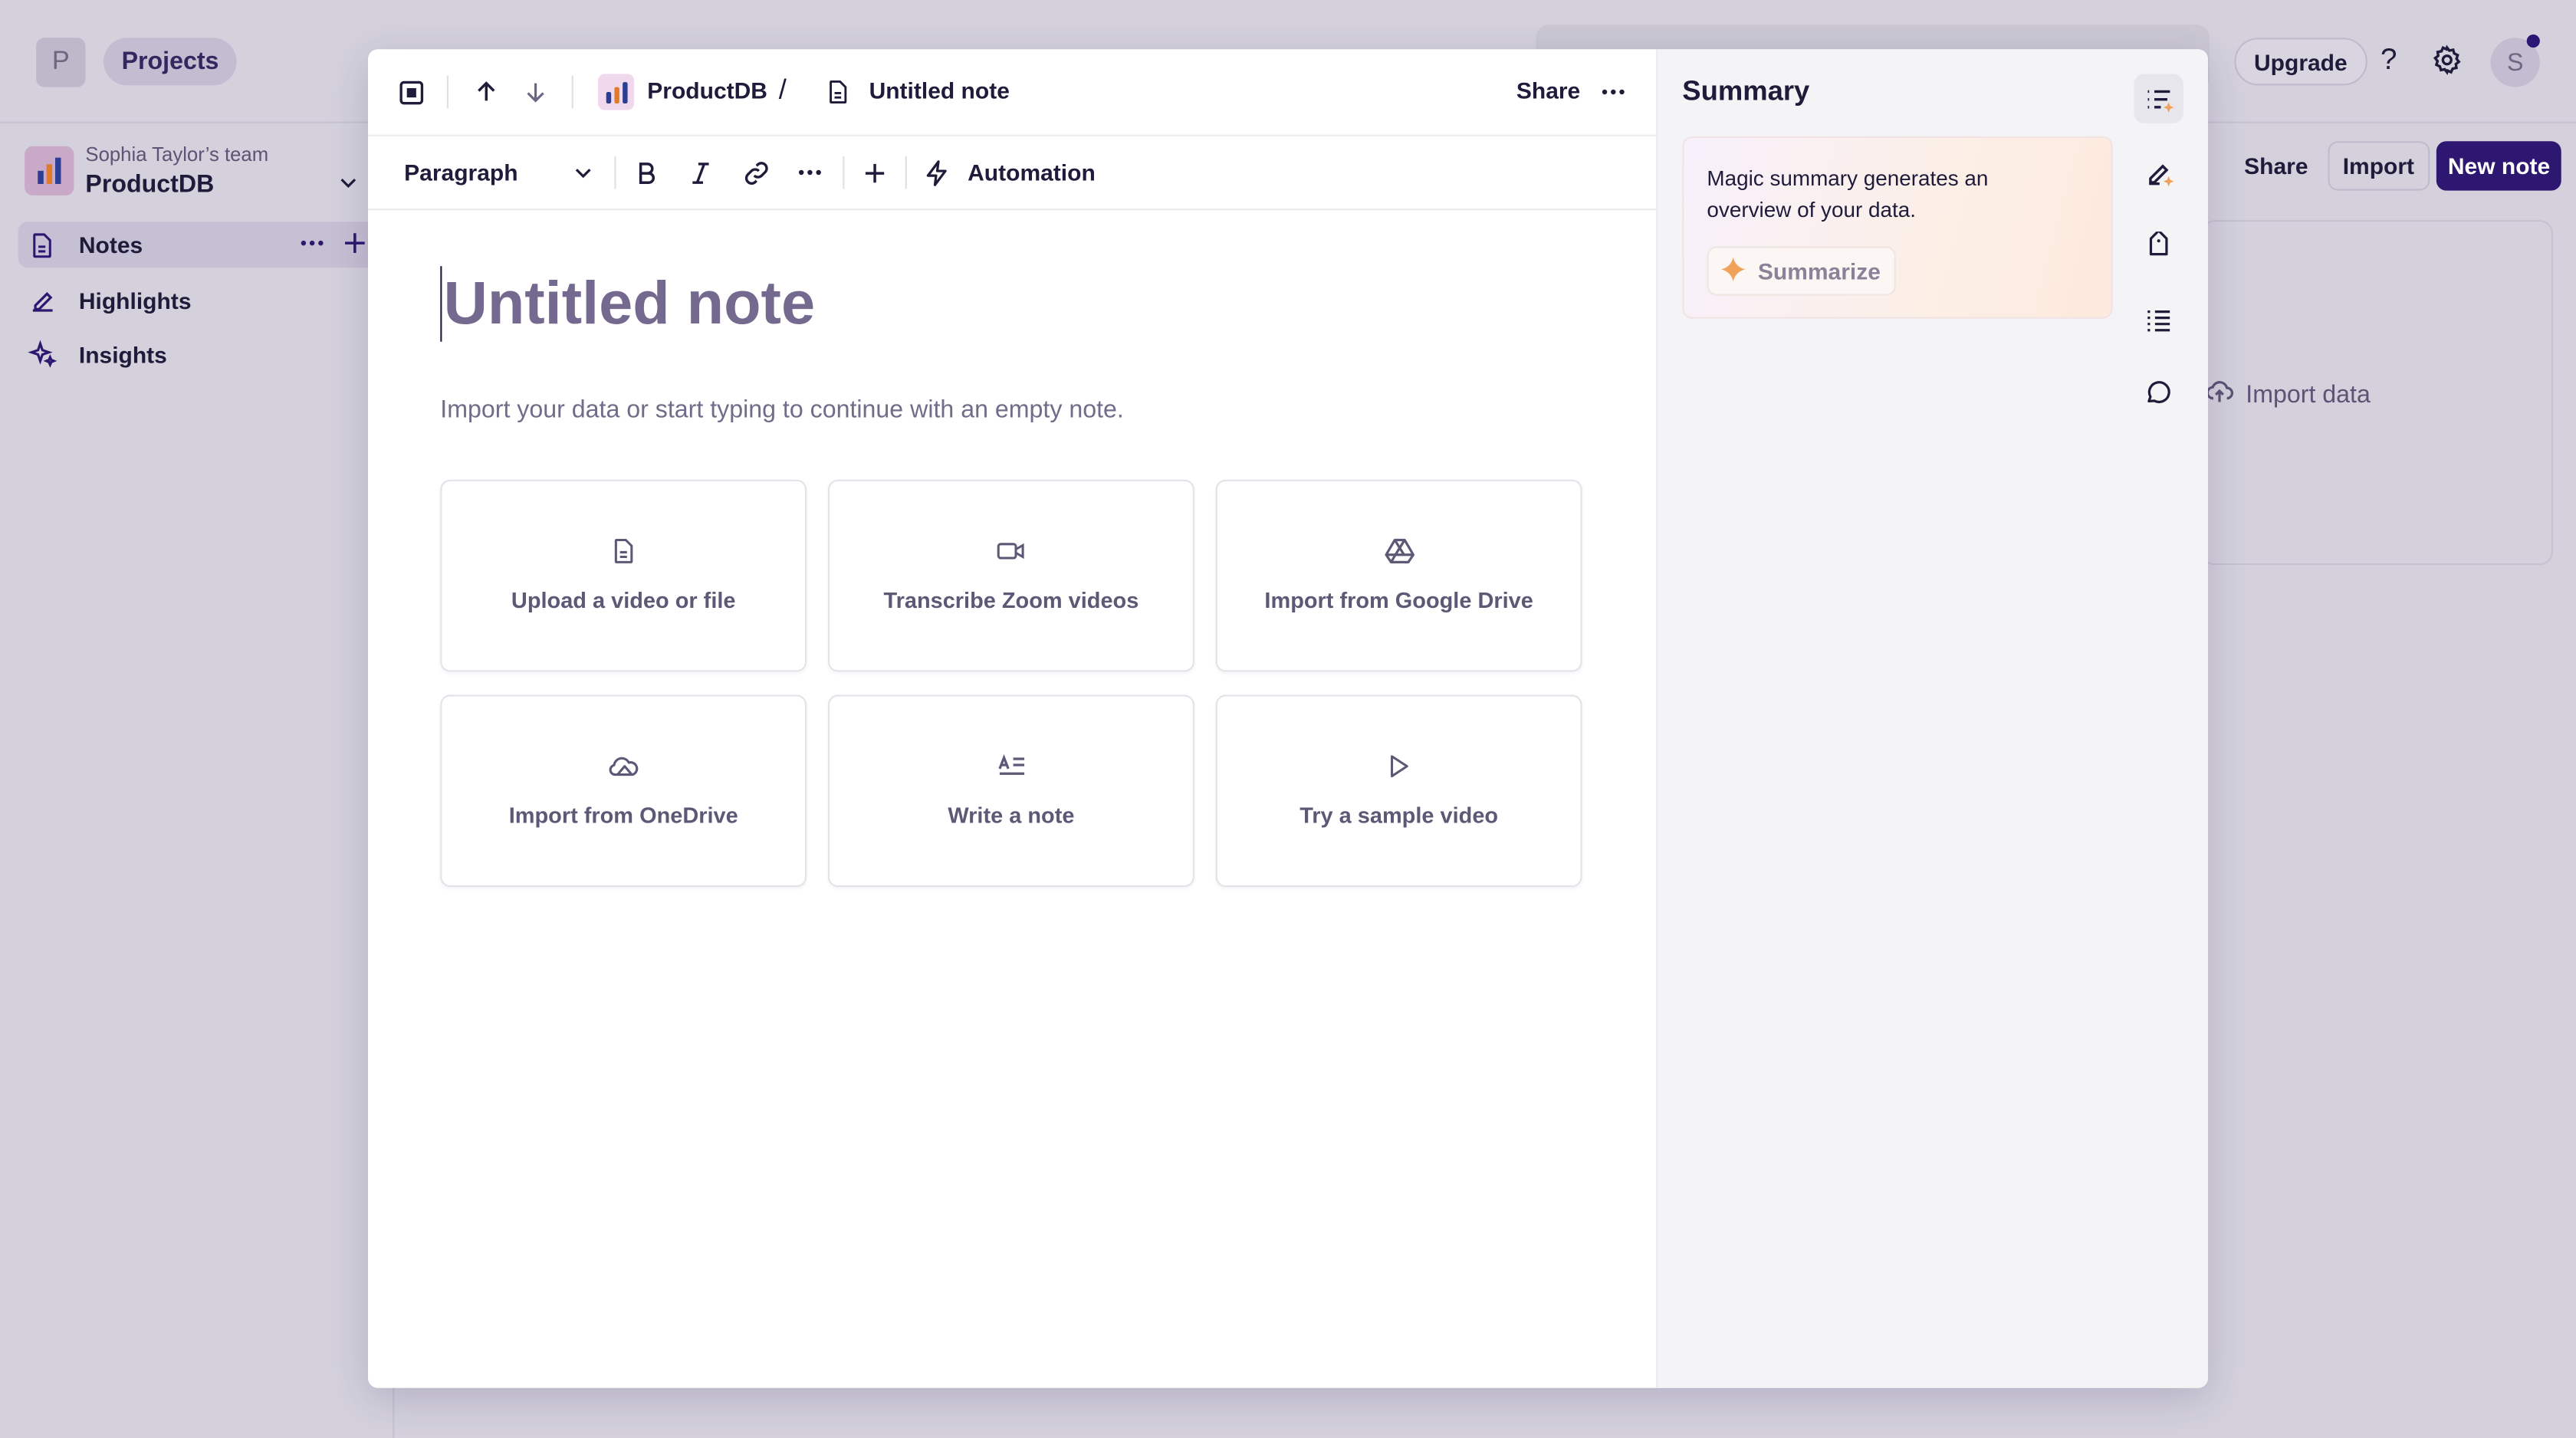  Describe the element at coordinates (2388, 60) in the screenshot. I see `help-icon: ?` at that location.